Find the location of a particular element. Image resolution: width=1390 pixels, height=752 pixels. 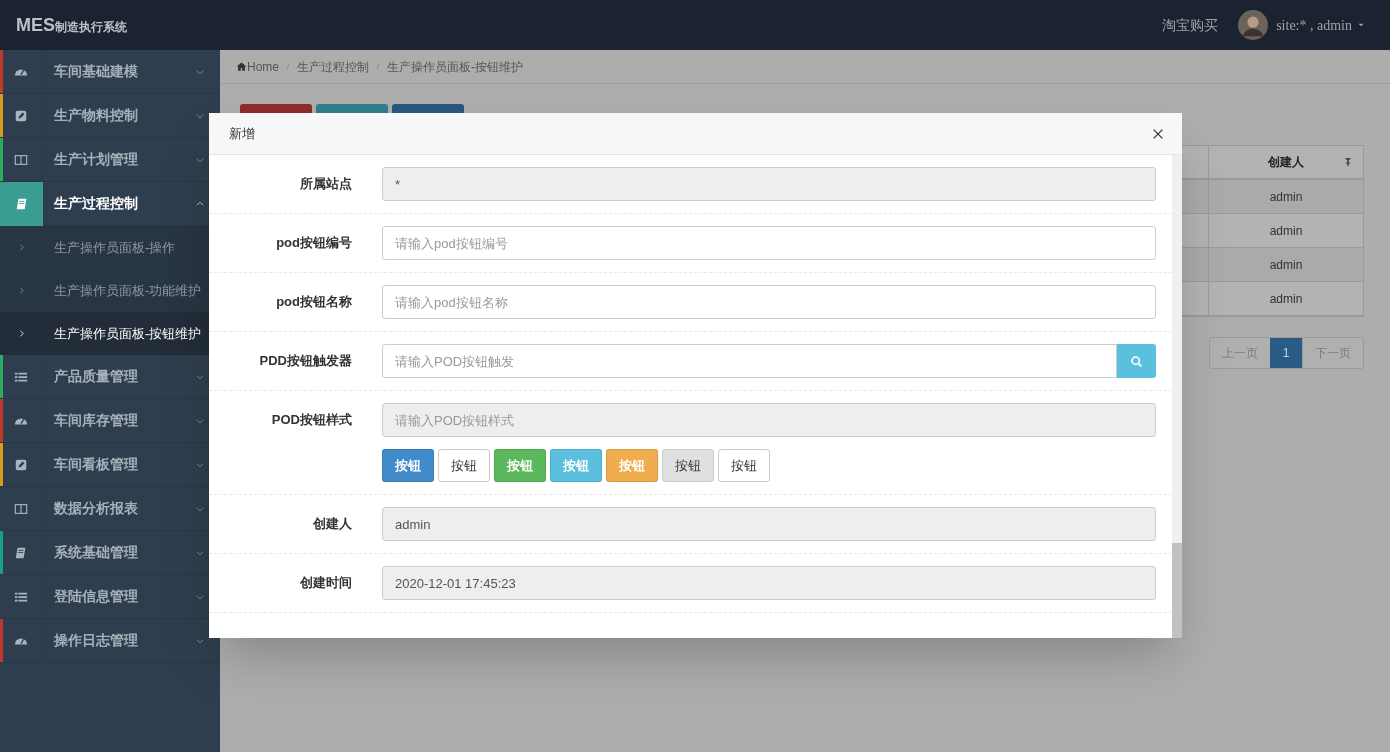

avatar-icon is located at coordinates (1253, 25).